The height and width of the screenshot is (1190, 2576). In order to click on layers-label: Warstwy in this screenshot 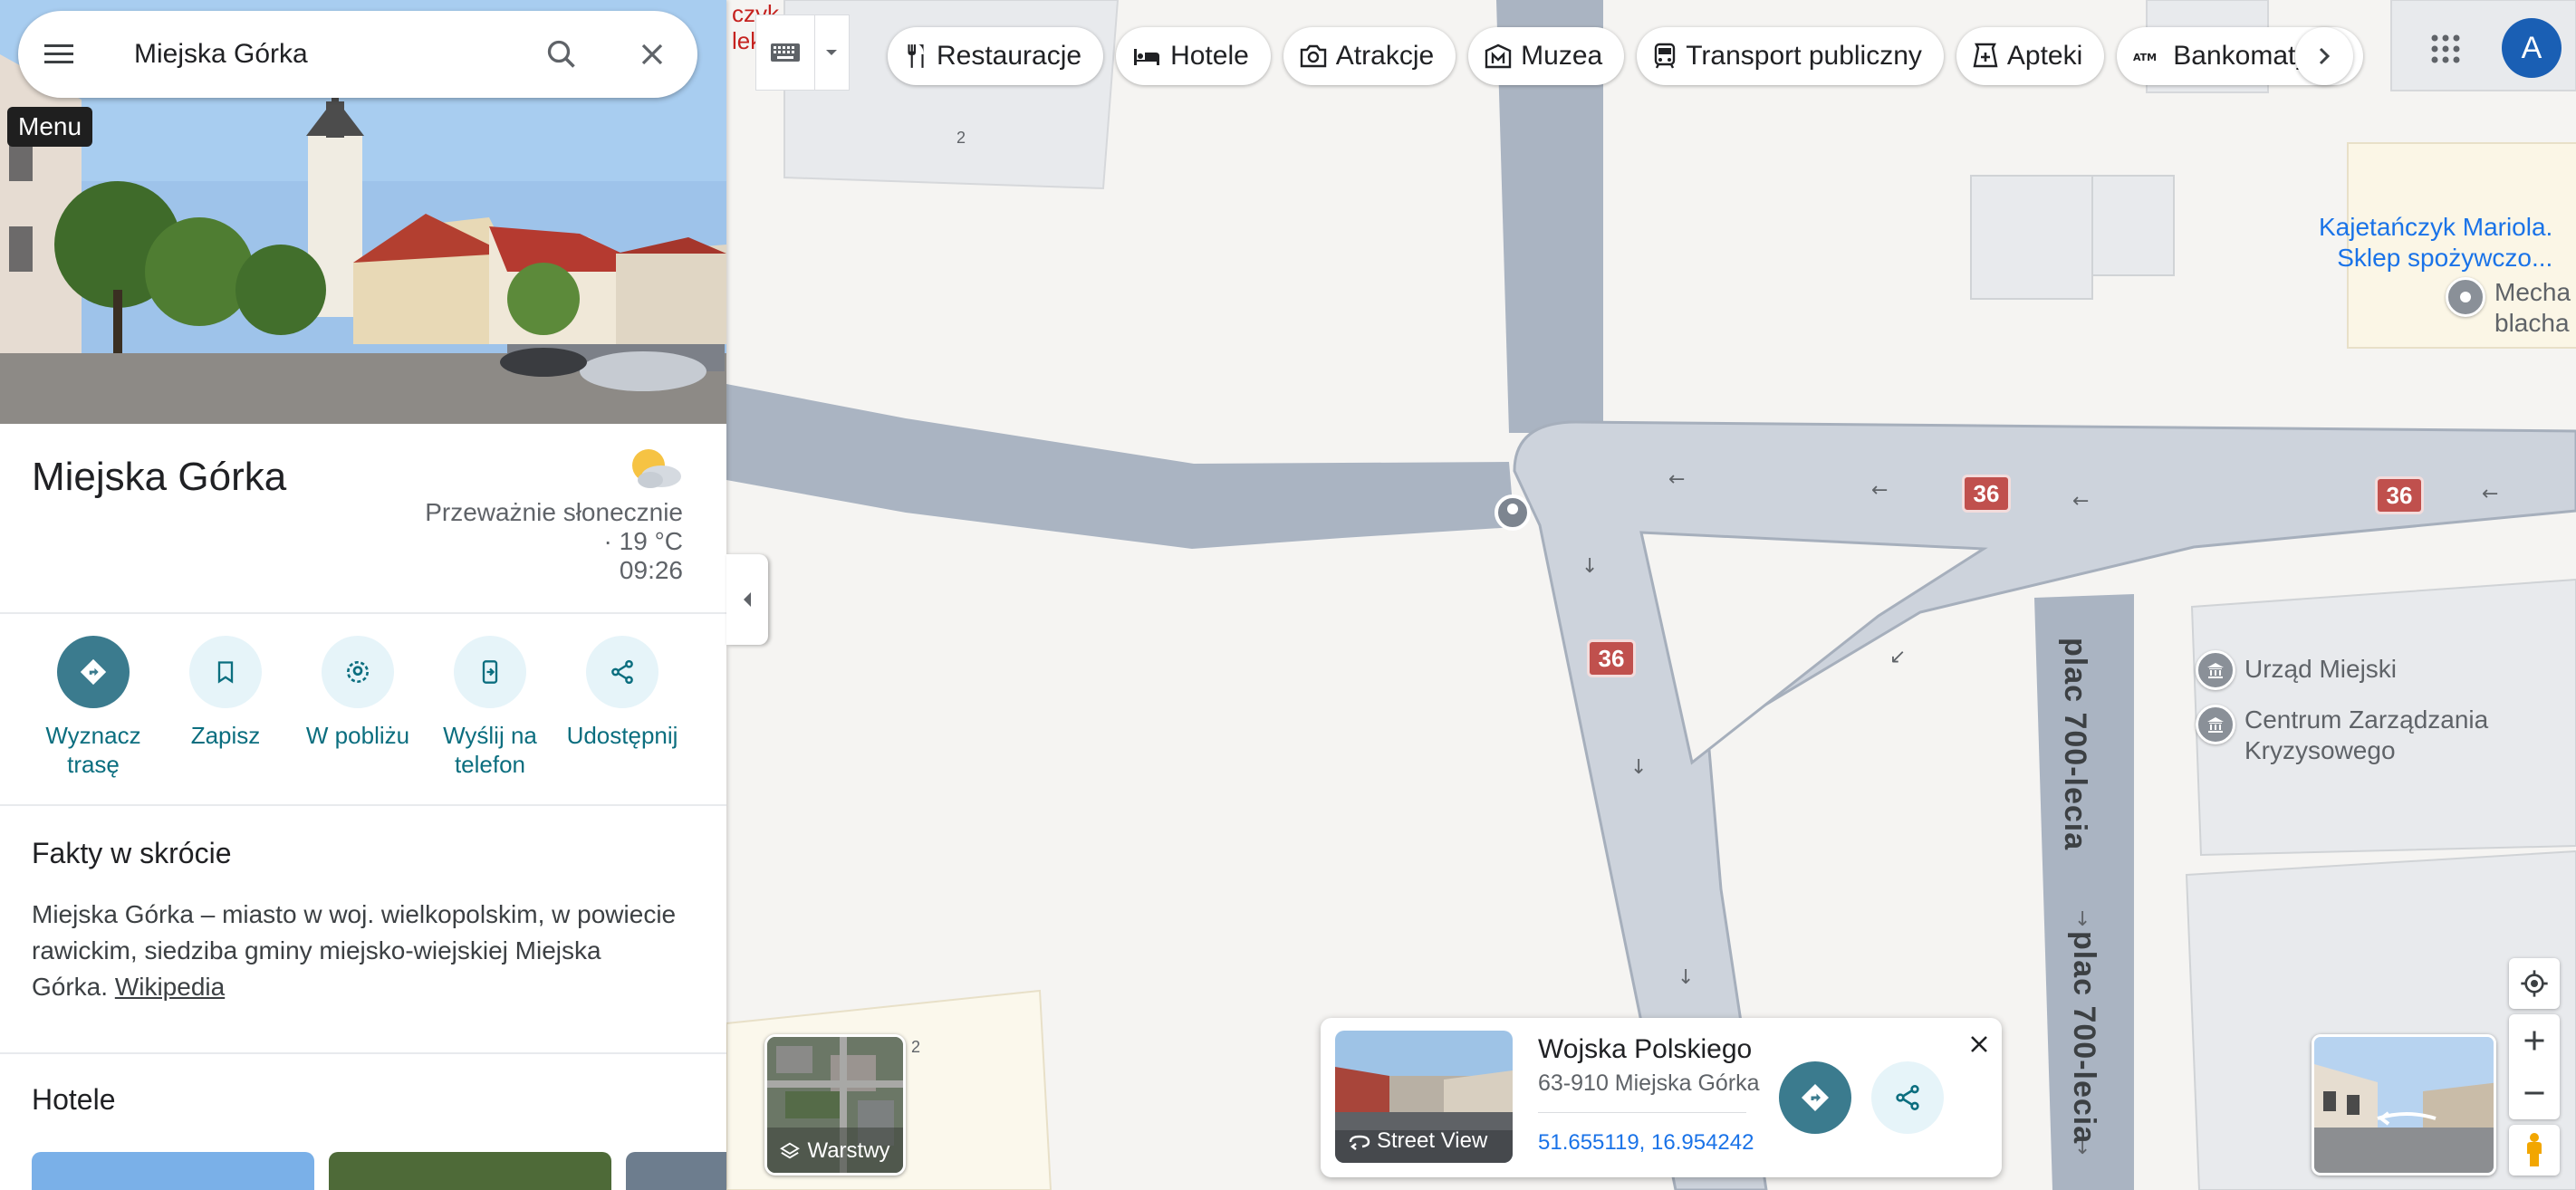, I will do `click(835, 1151)`.